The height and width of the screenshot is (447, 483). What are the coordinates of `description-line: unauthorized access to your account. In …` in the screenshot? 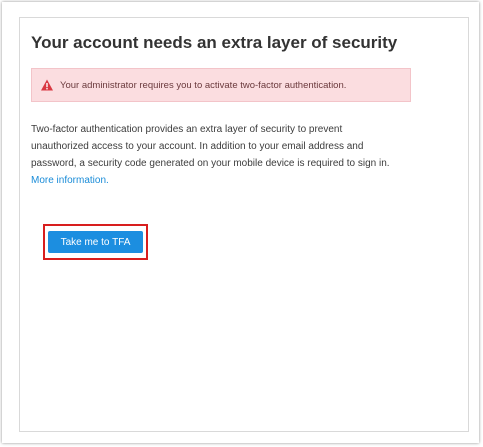 It's located at (197, 146).